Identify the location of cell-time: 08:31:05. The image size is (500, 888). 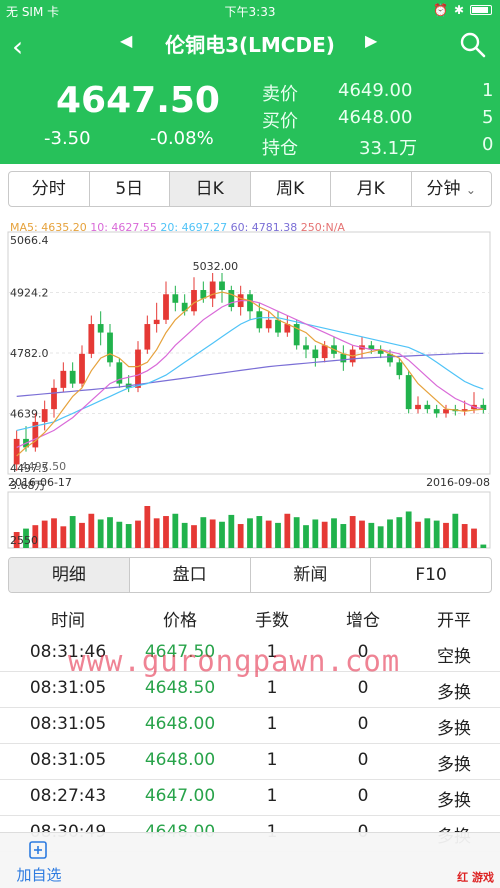
(68, 760).